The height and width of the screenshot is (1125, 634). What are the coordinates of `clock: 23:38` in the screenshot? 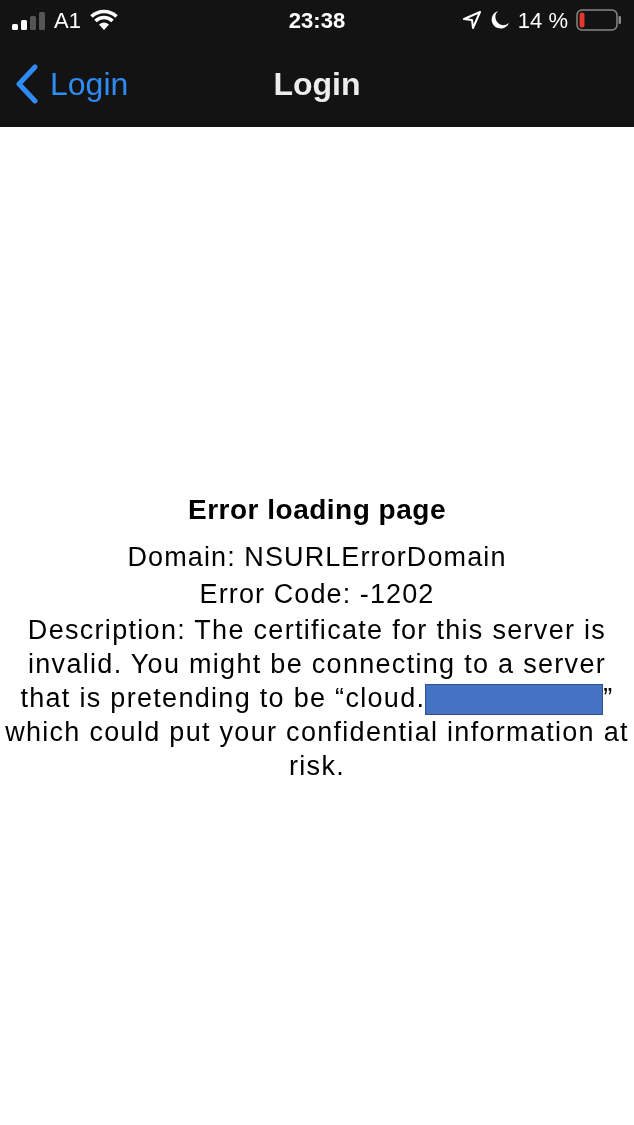 It's located at (317, 20).